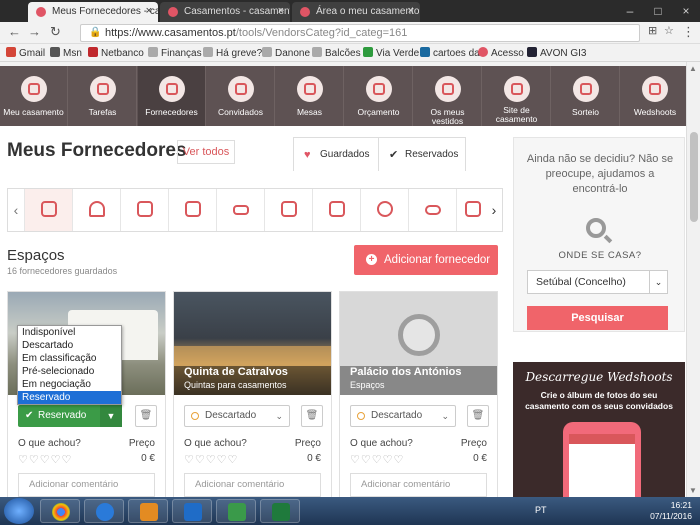 The width and height of the screenshot is (700, 525). Describe the element at coordinates (310, 96) in the screenshot. I see `nav-mesas: Mesas` at that location.